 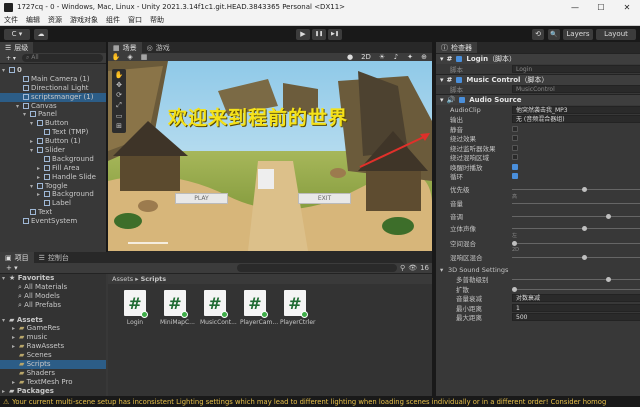 I want to click on minimize-button: —, so click(x=575, y=7).